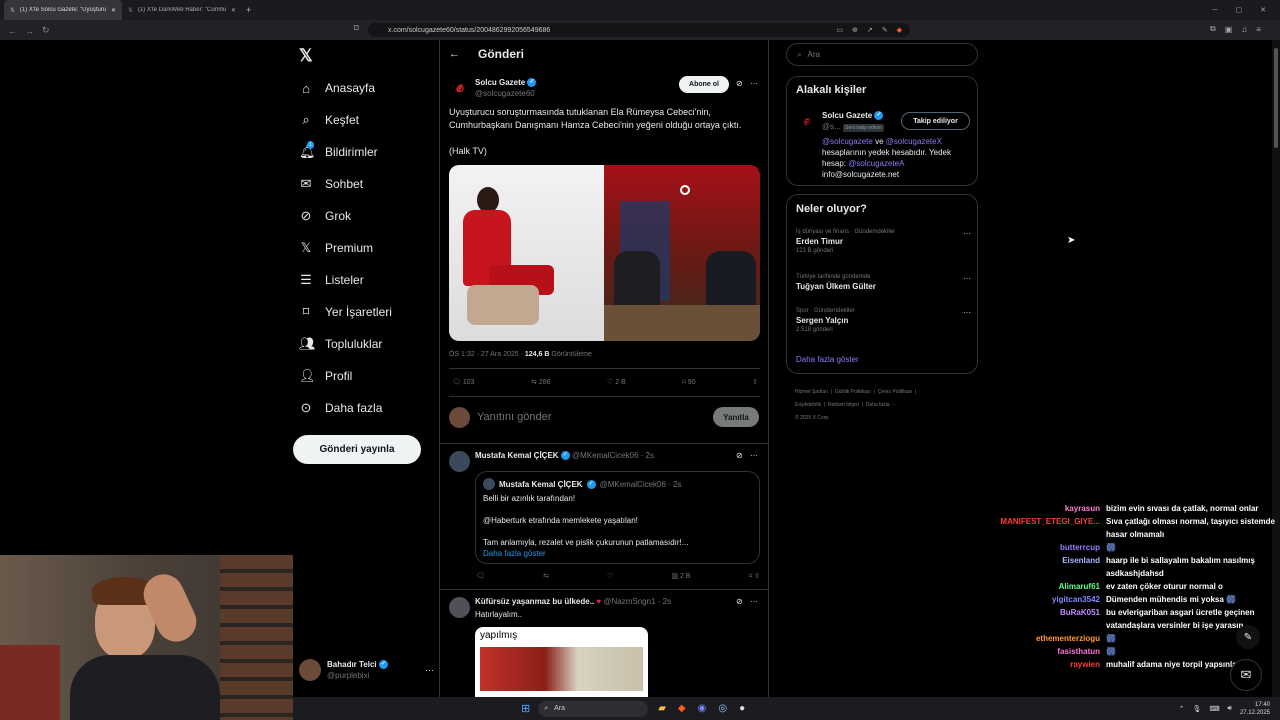 The height and width of the screenshot is (720, 1280). What do you see at coordinates (310, 145) in the screenshot?
I see `notification-badge: 1` at bounding box center [310, 145].